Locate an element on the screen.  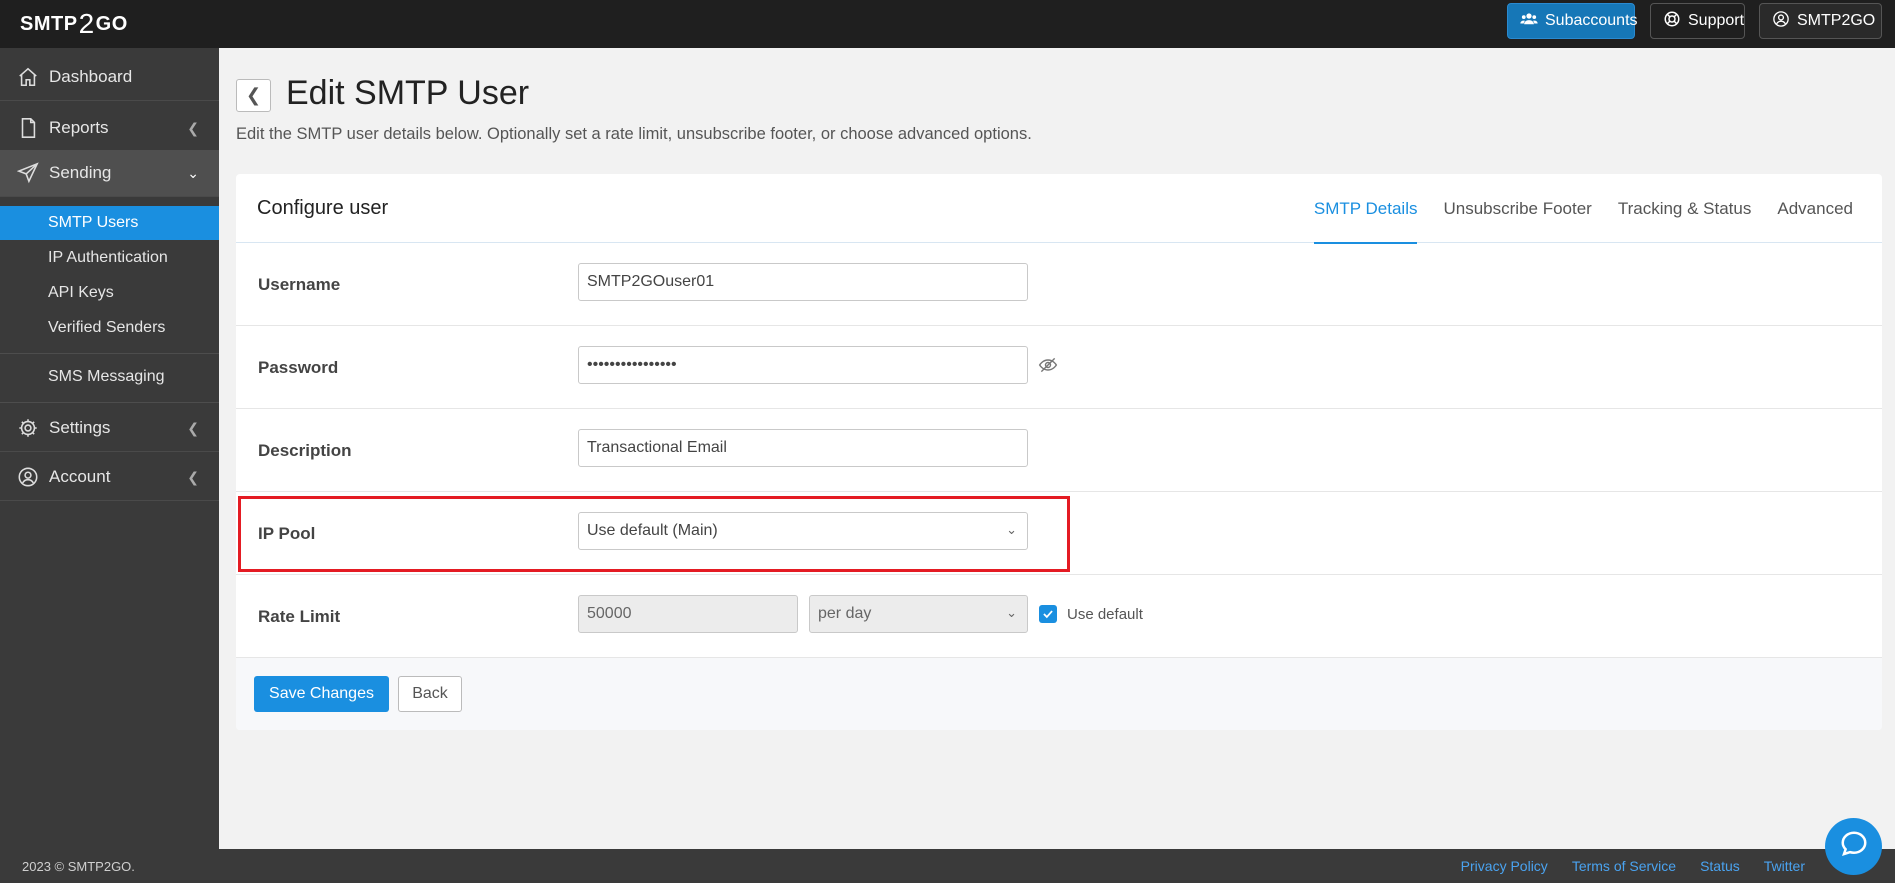
tab-advanced: Advanced is located at coordinates (1815, 208).